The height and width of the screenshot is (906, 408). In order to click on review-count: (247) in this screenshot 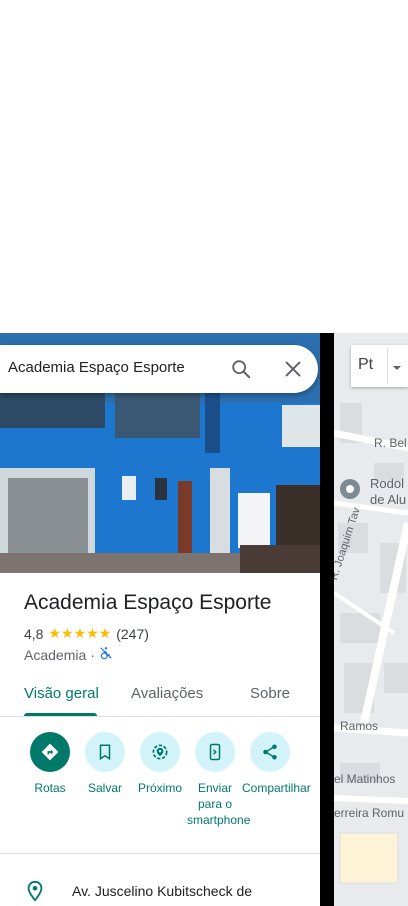, I will do `click(132, 634)`.